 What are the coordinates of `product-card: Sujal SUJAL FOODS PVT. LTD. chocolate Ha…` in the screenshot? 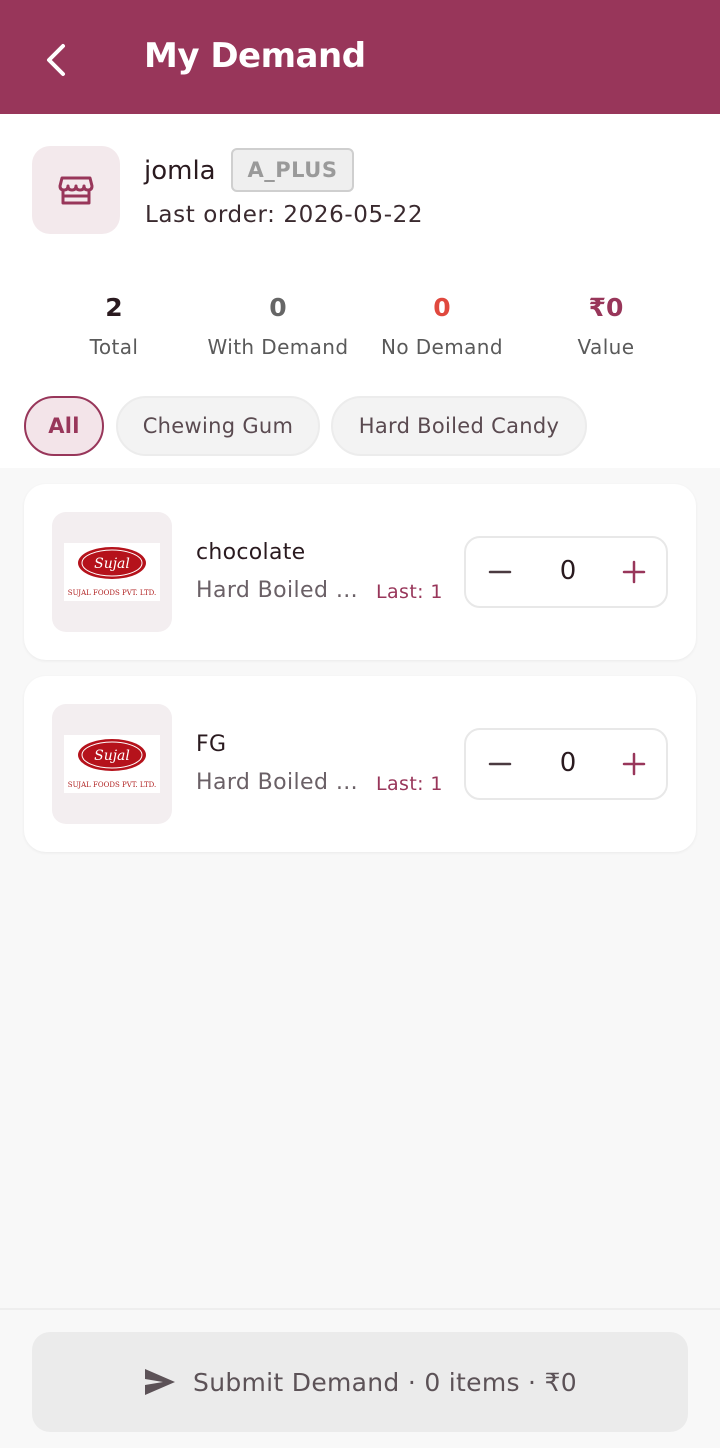 It's located at (360, 572).